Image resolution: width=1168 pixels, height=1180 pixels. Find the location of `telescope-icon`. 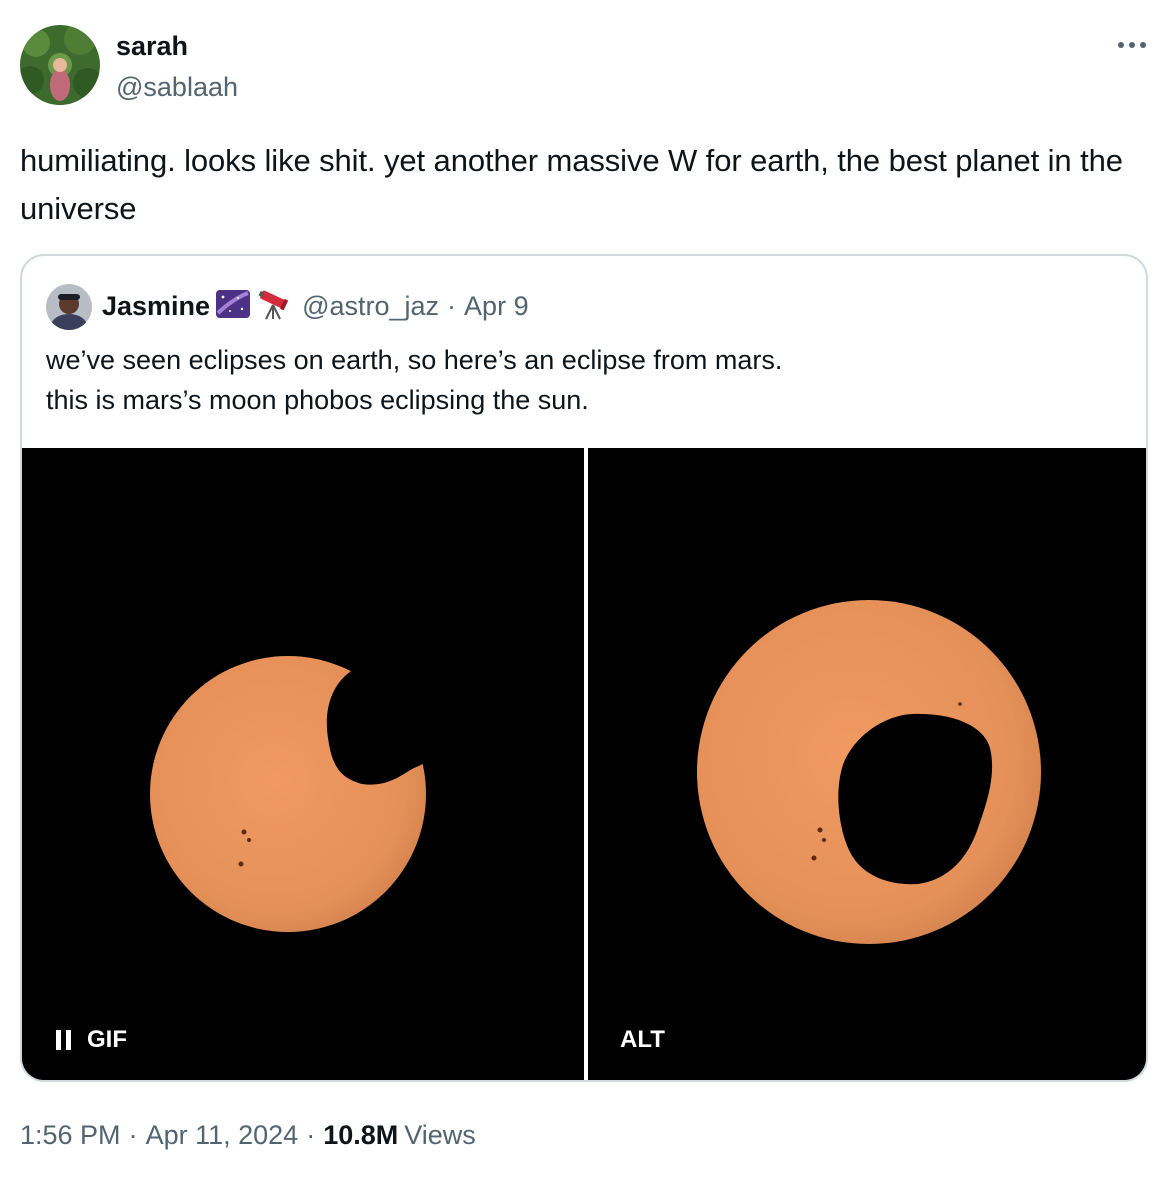

telescope-icon is located at coordinates (273, 306).